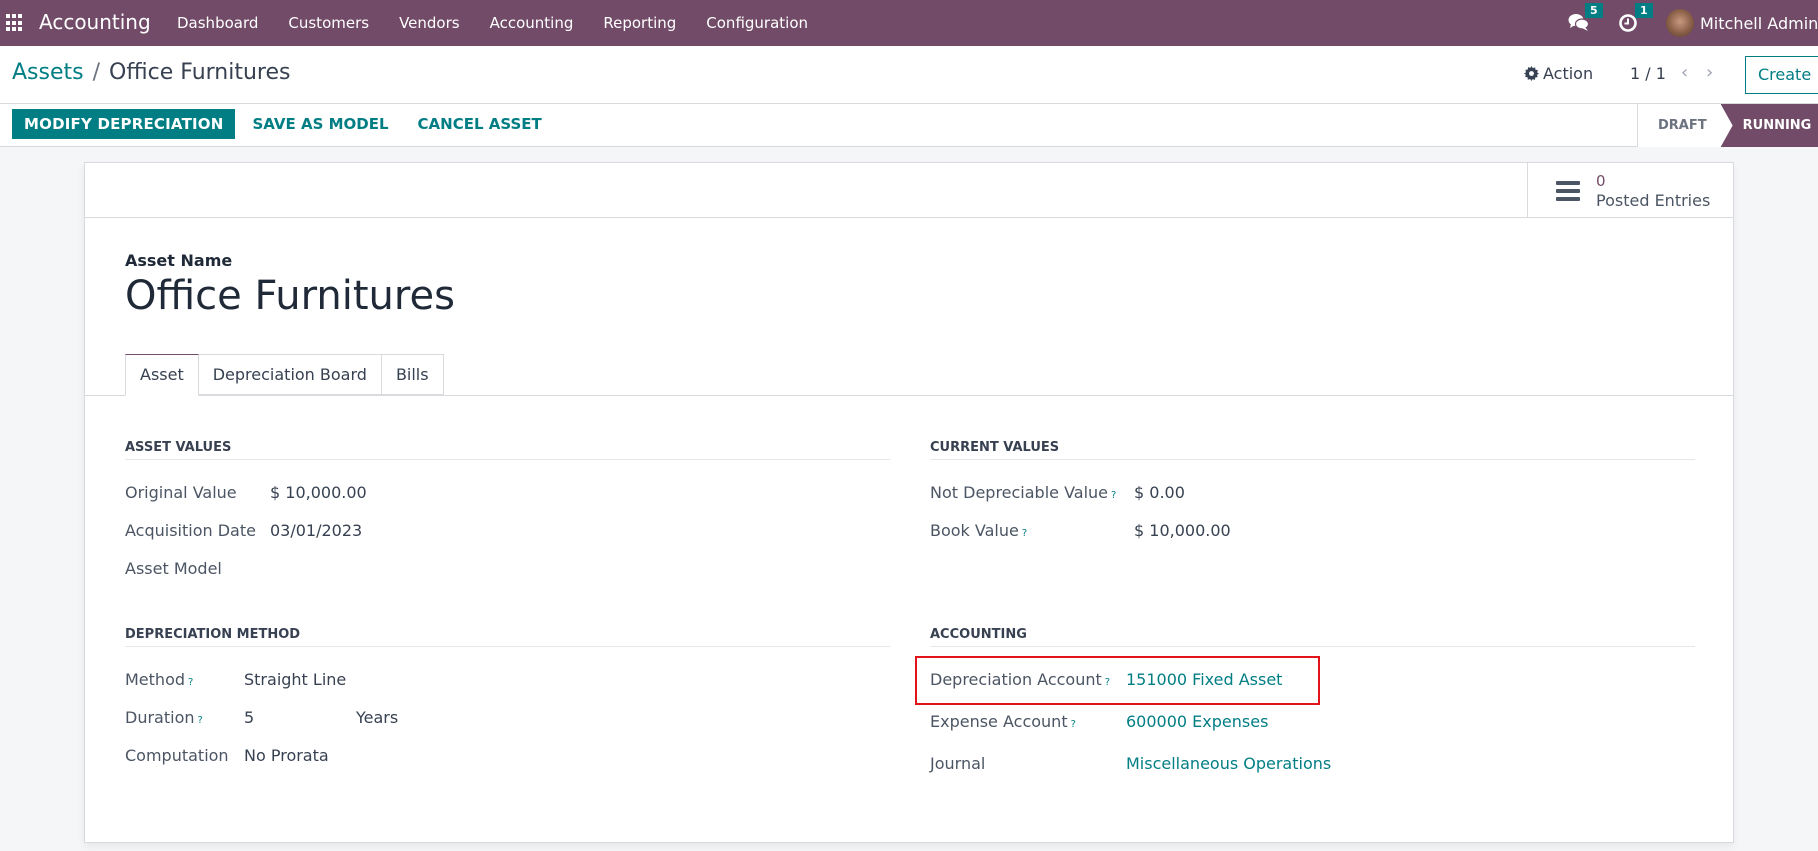 This screenshot has height=851, width=1818. I want to click on field-label: Duration, so click(160, 717).